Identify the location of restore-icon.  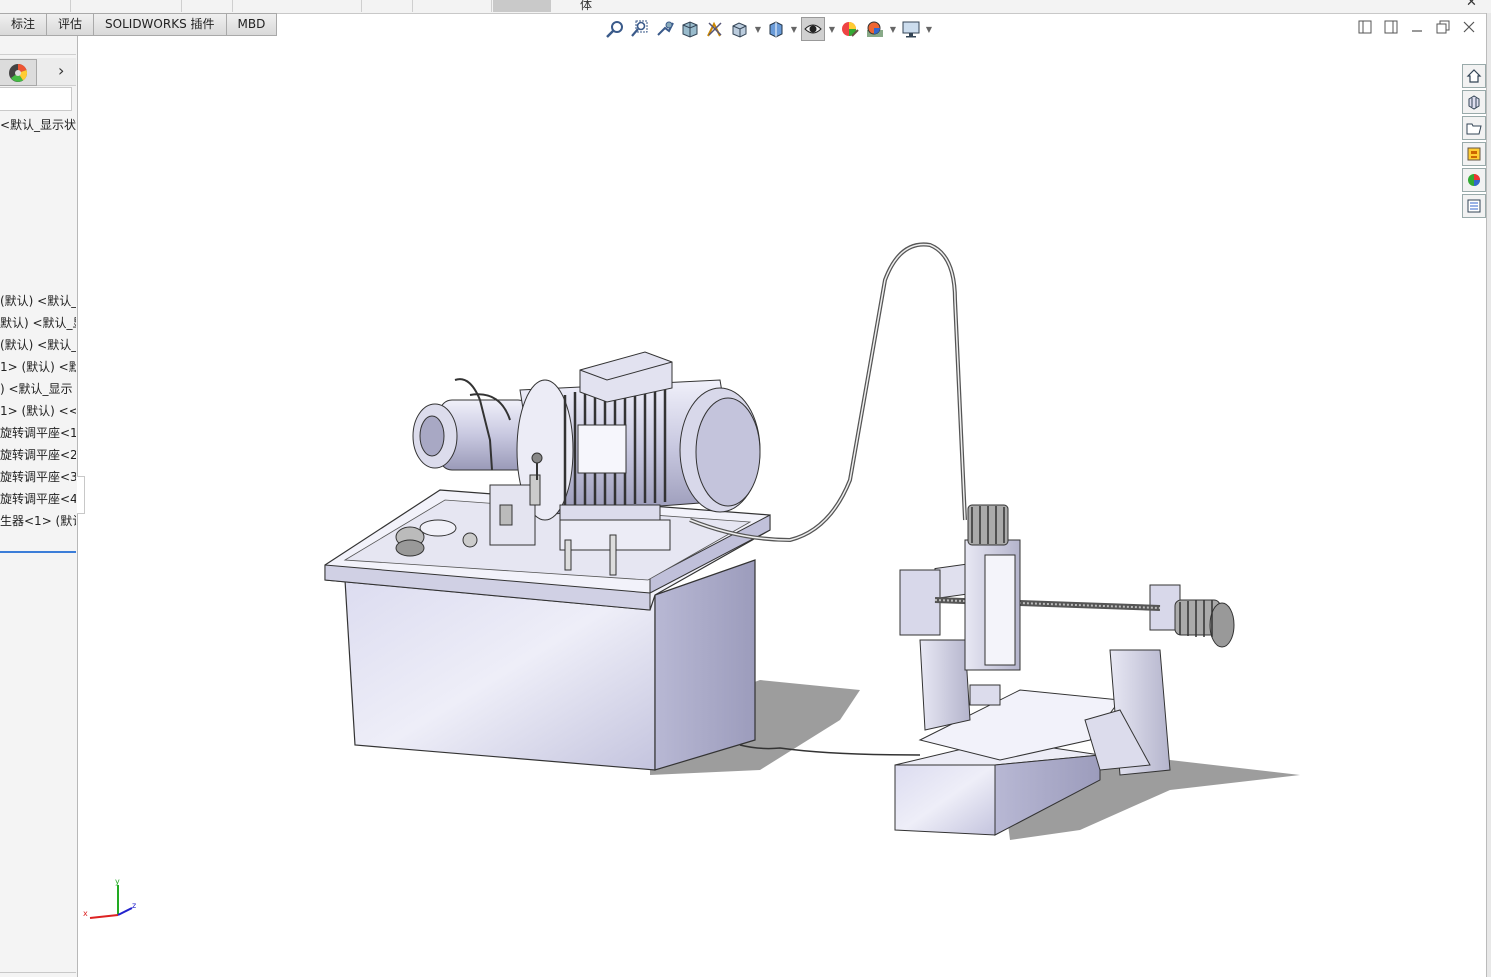
(1443, 27).